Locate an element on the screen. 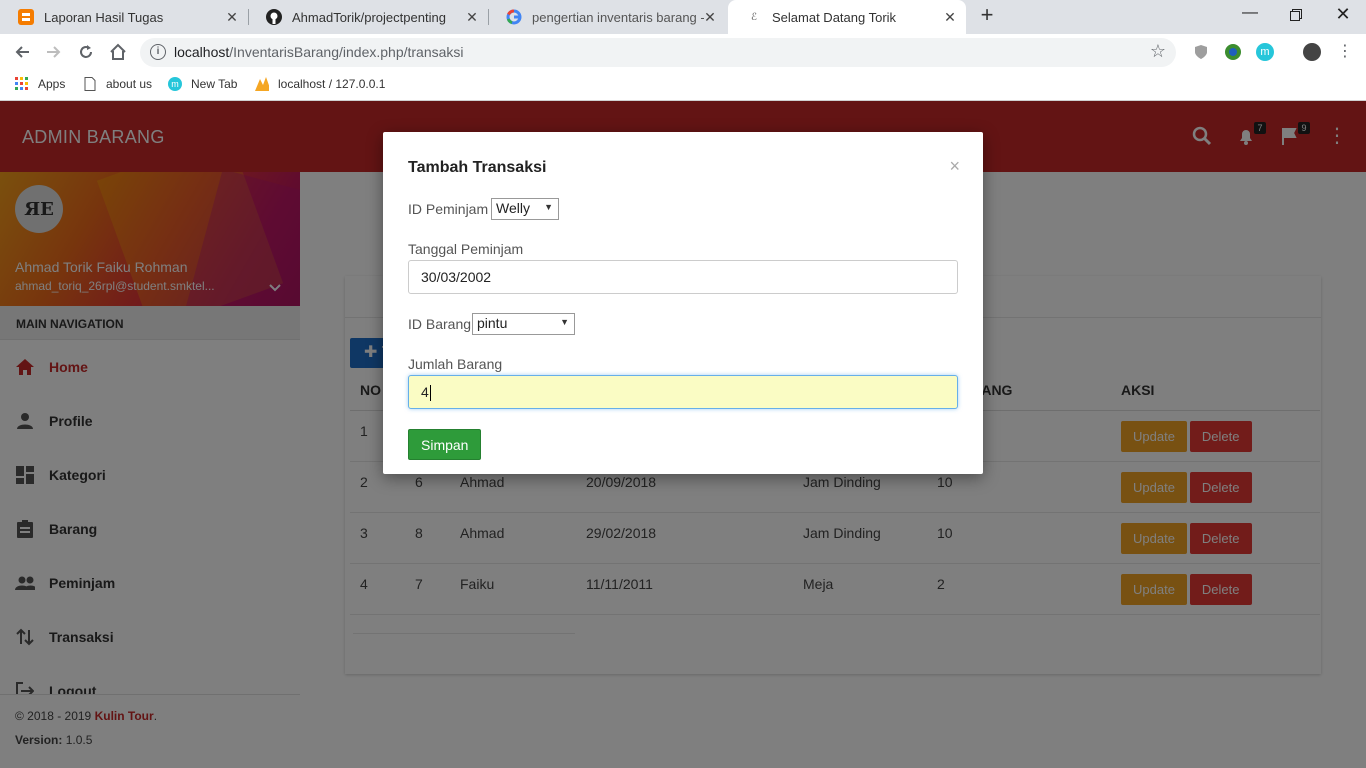  bookmark-localhost: localhost / 127.0.0.1 is located at coordinates (320, 84).